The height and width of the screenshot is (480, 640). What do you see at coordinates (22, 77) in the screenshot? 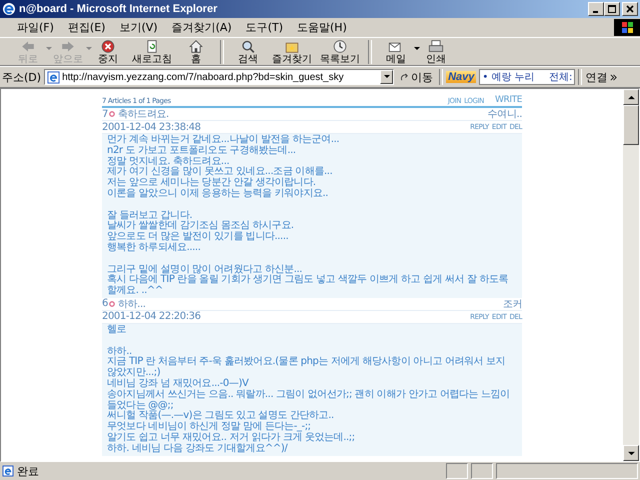
I see `address-label: 주소(D)` at bounding box center [22, 77].